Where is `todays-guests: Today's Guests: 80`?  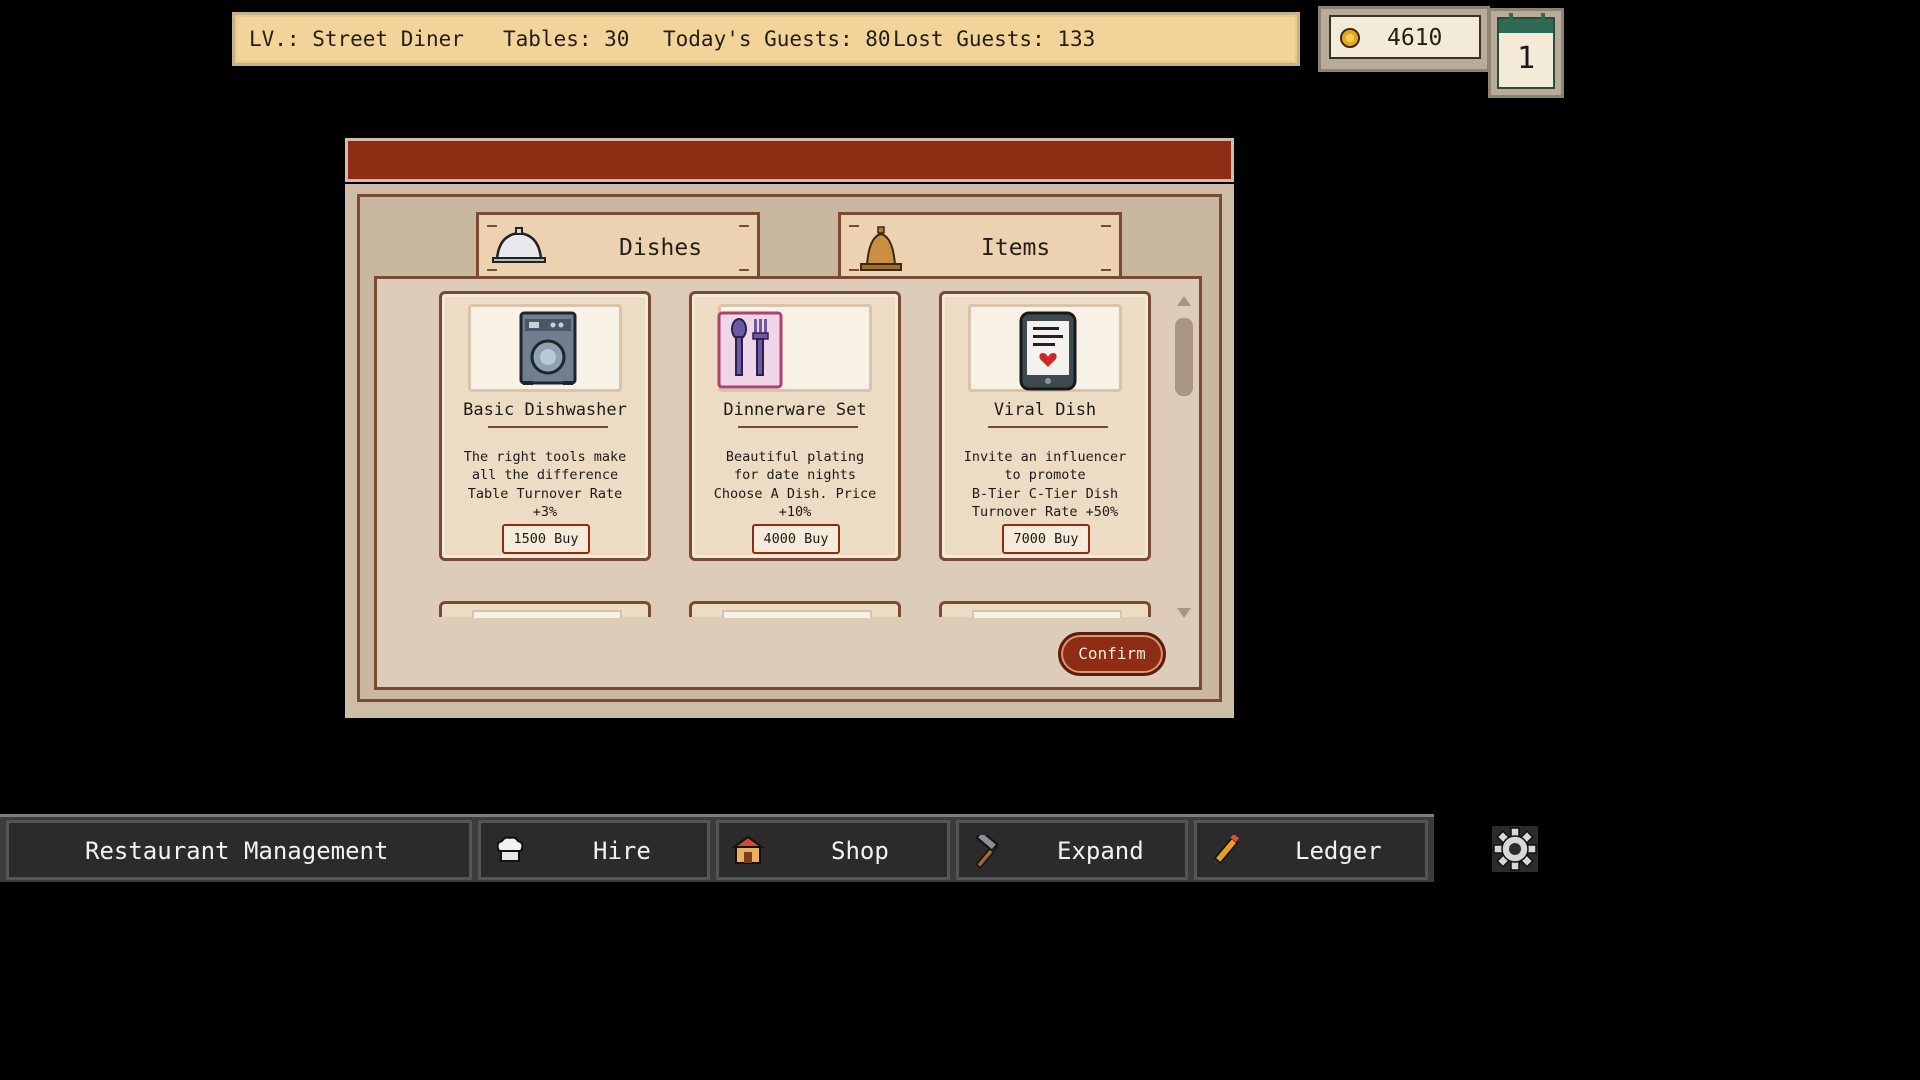
todays-guests: Today's Guests: 80 is located at coordinates (777, 39).